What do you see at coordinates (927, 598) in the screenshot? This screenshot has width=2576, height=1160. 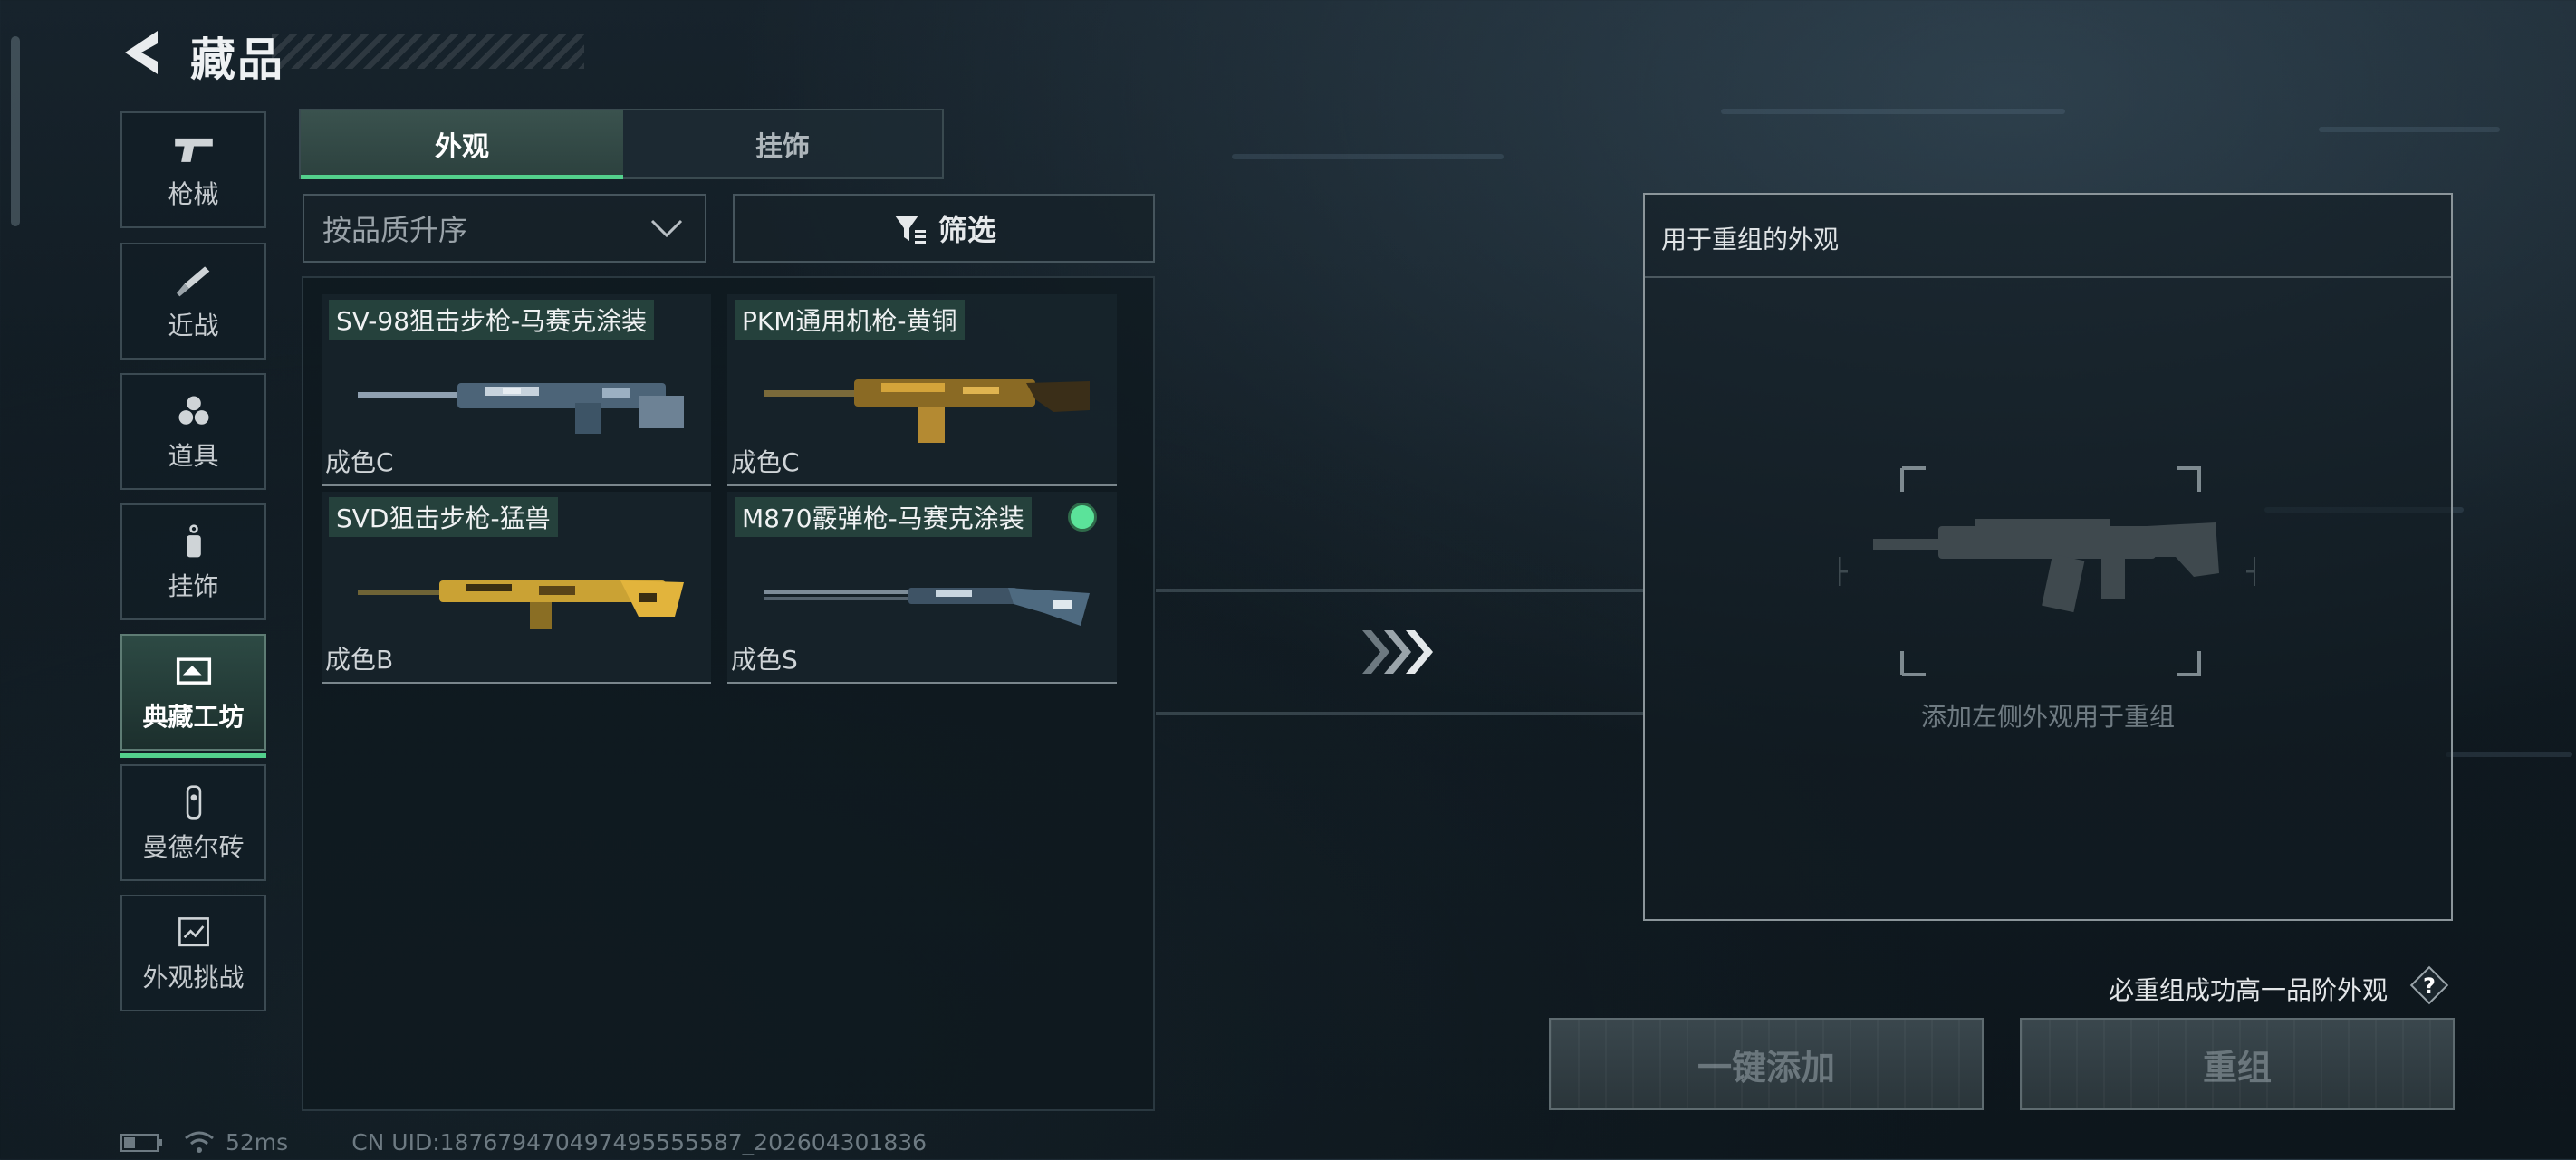 I see `shotgun-image` at bounding box center [927, 598].